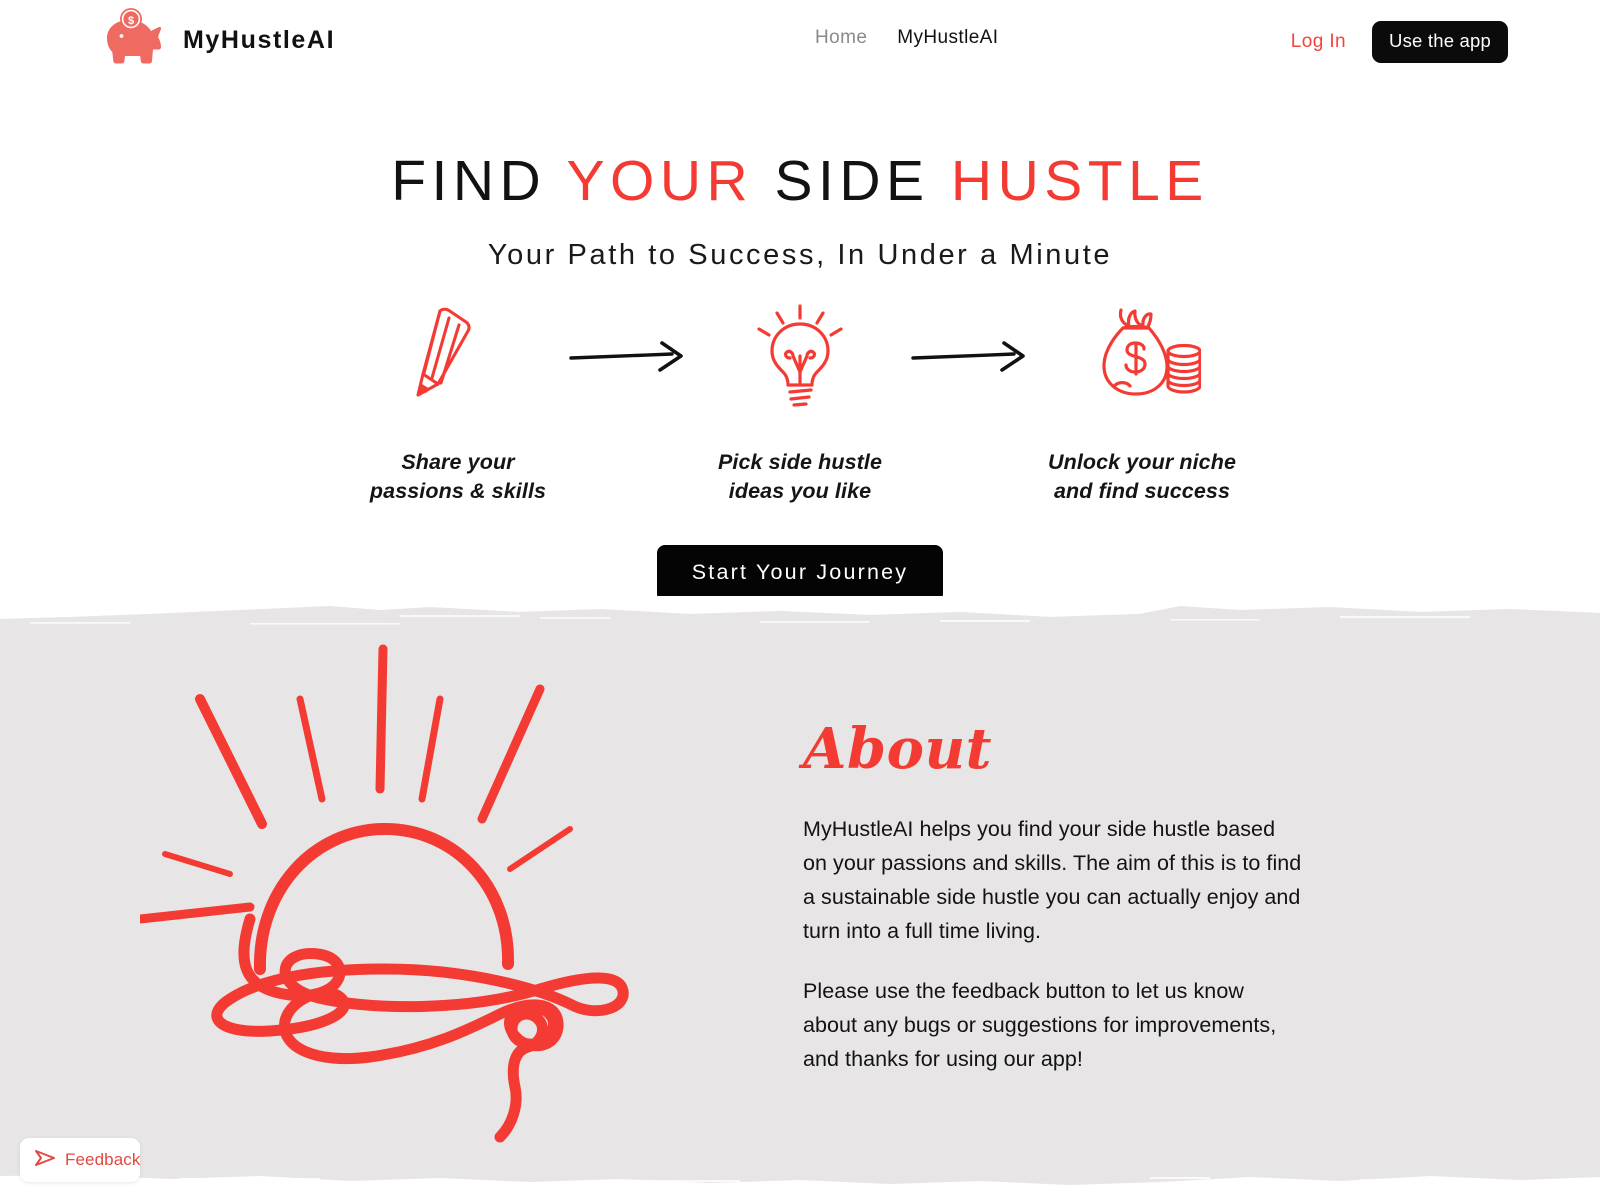 Image resolution: width=1600 pixels, height=1200 pixels. Describe the element at coordinates (1440, 42) in the screenshot. I see `use-the-app-button: Use the app` at that location.